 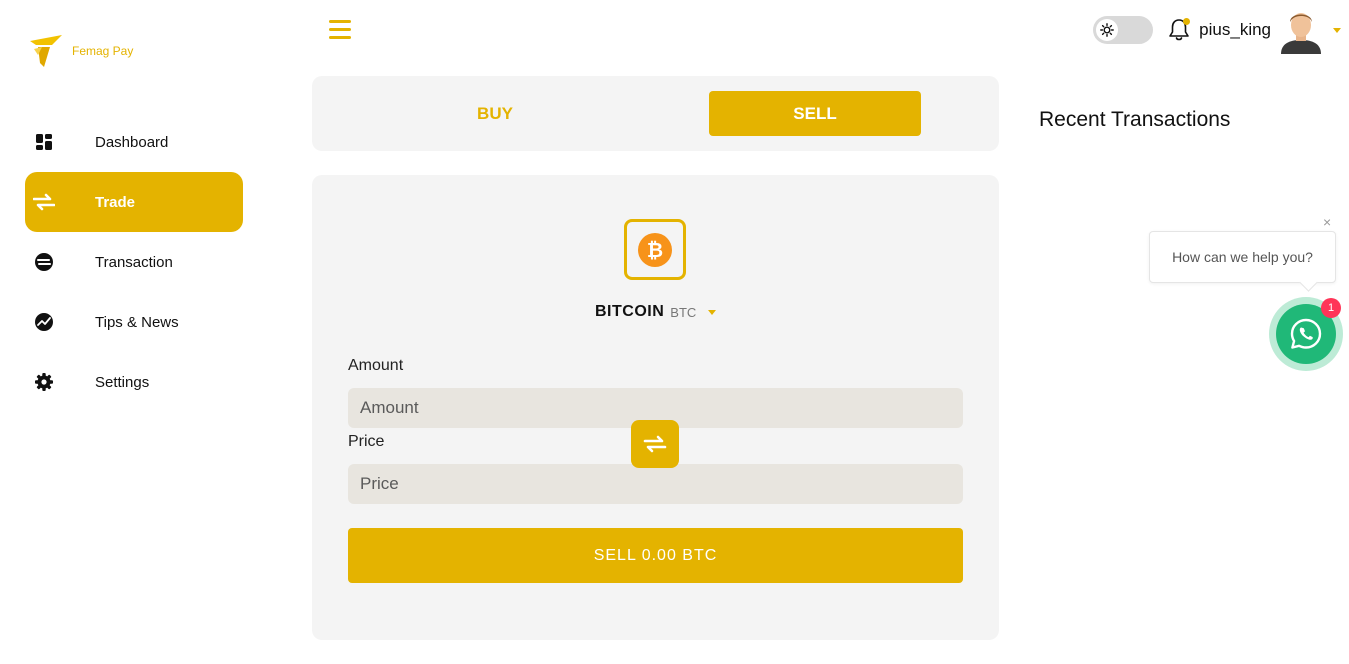 What do you see at coordinates (630, 311) in the screenshot?
I see `coin-name: BITCOIN` at bounding box center [630, 311].